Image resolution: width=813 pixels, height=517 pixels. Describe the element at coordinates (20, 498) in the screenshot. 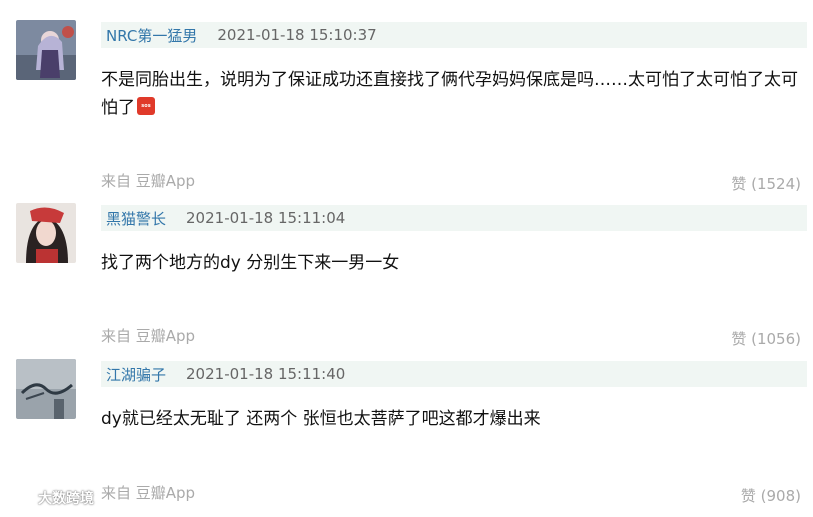

I see `watermark-logo-icon` at that location.